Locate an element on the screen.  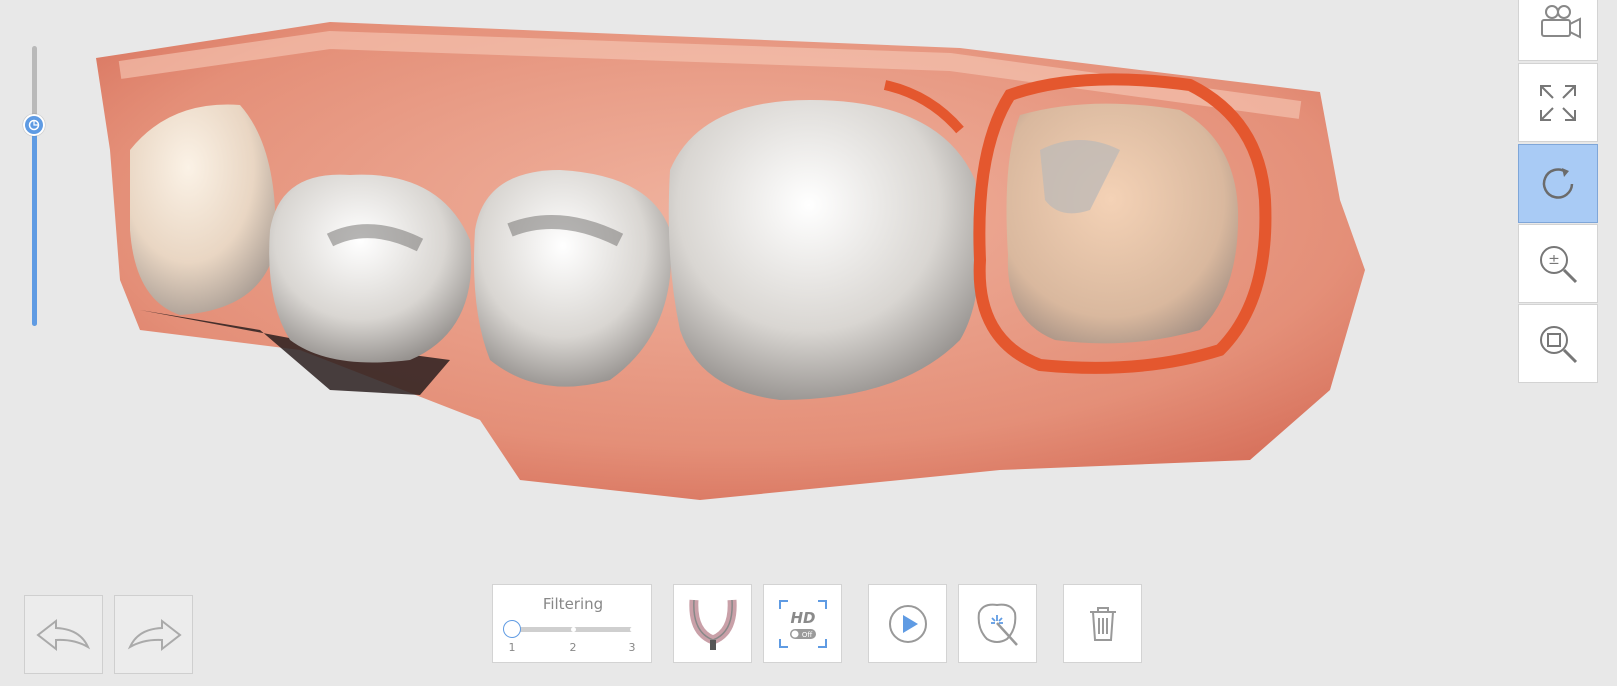
vertical-slider-handle is located at coordinates (34, 125).